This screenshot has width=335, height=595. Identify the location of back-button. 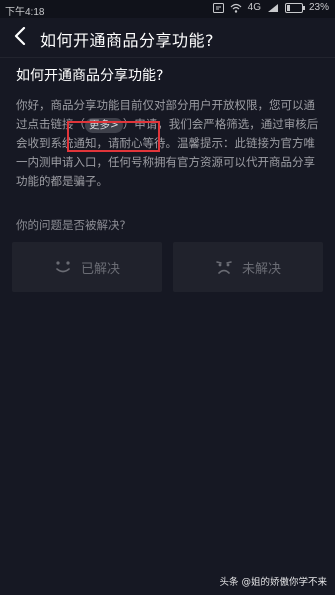
(20, 38).